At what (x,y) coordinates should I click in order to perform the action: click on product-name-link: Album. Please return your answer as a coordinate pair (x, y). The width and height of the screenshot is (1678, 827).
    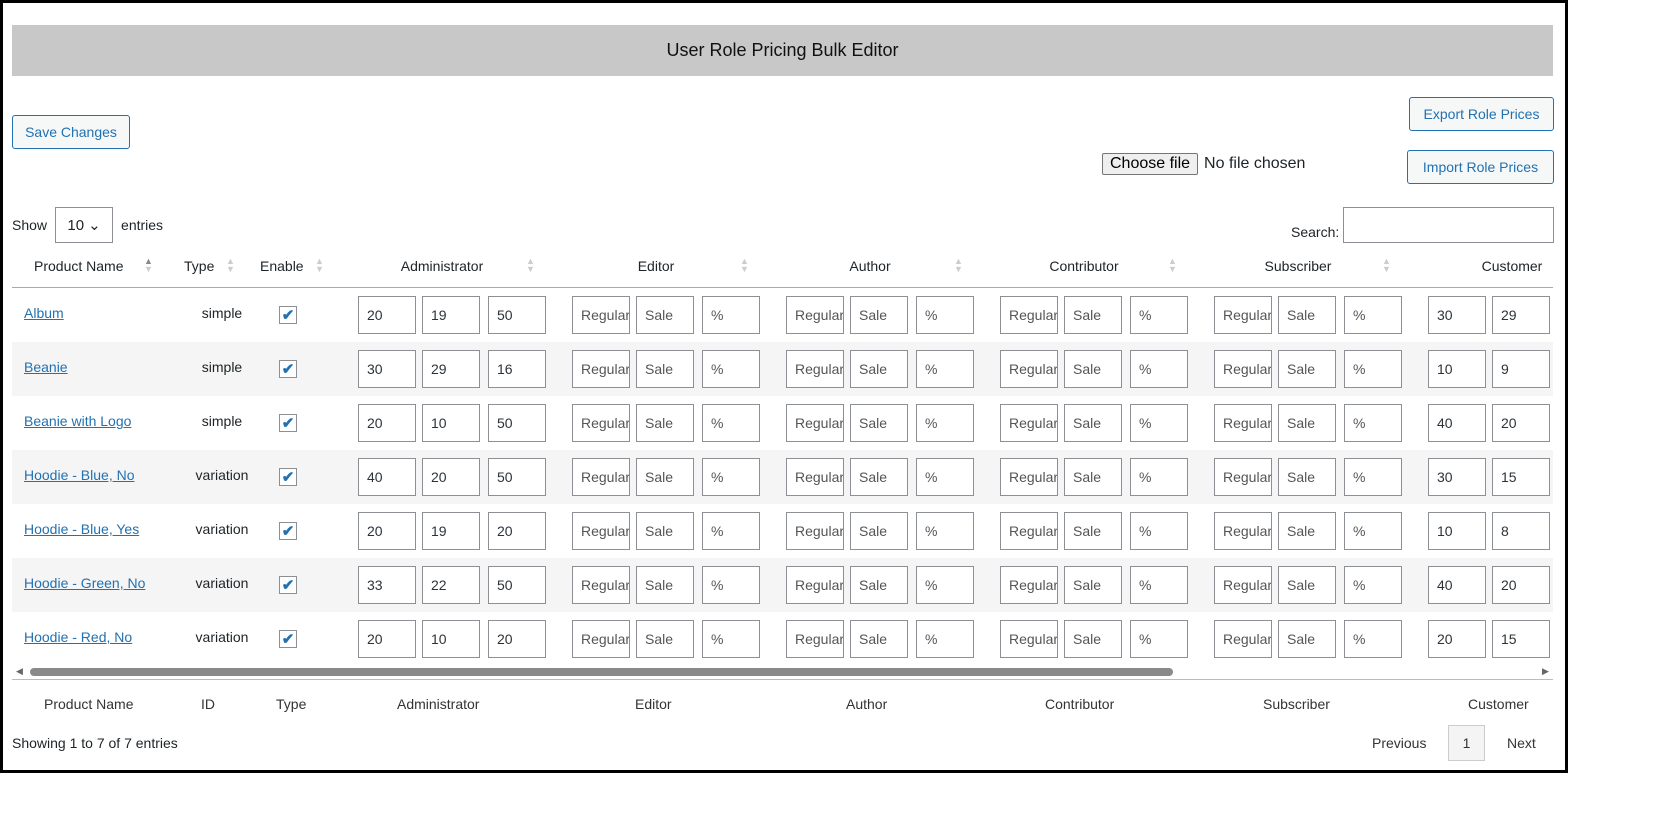
    Looking at the image, I should click on (44, 313).